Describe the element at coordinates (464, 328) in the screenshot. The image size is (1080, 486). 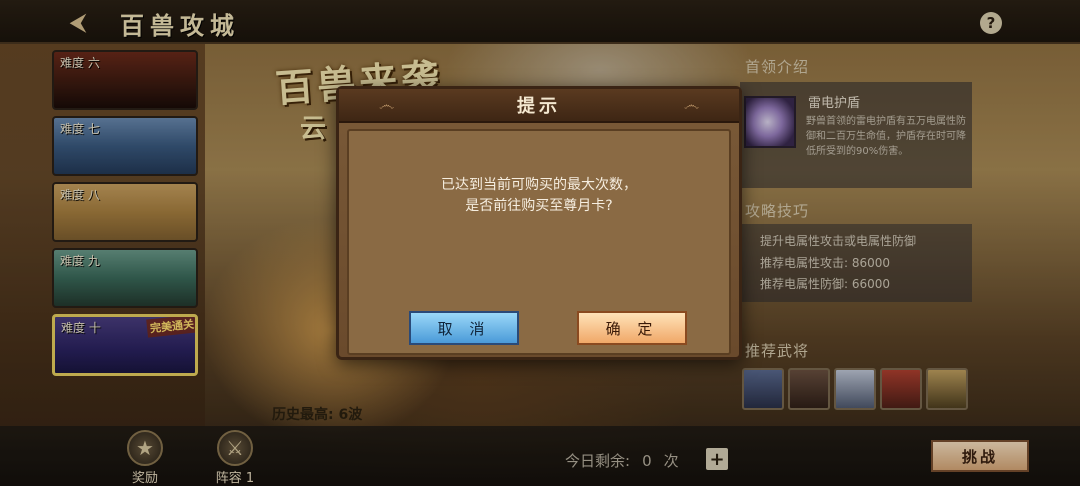
I see `cancel-button: 取 消` at that location.